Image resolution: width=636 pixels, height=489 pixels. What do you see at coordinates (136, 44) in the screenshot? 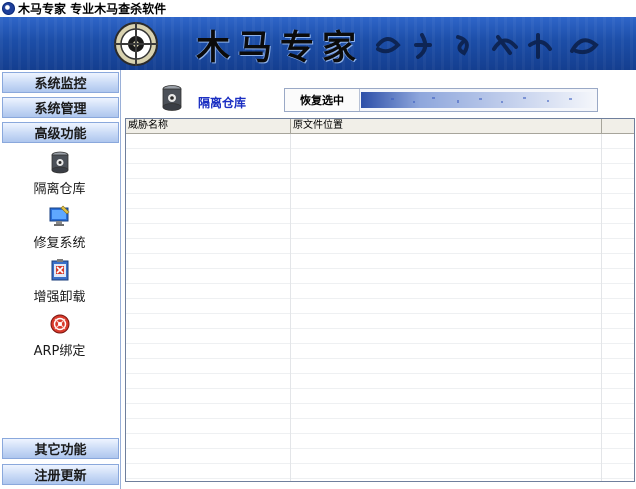
I see `crosshair-emblem-icon` at bounding box center [136, 44].